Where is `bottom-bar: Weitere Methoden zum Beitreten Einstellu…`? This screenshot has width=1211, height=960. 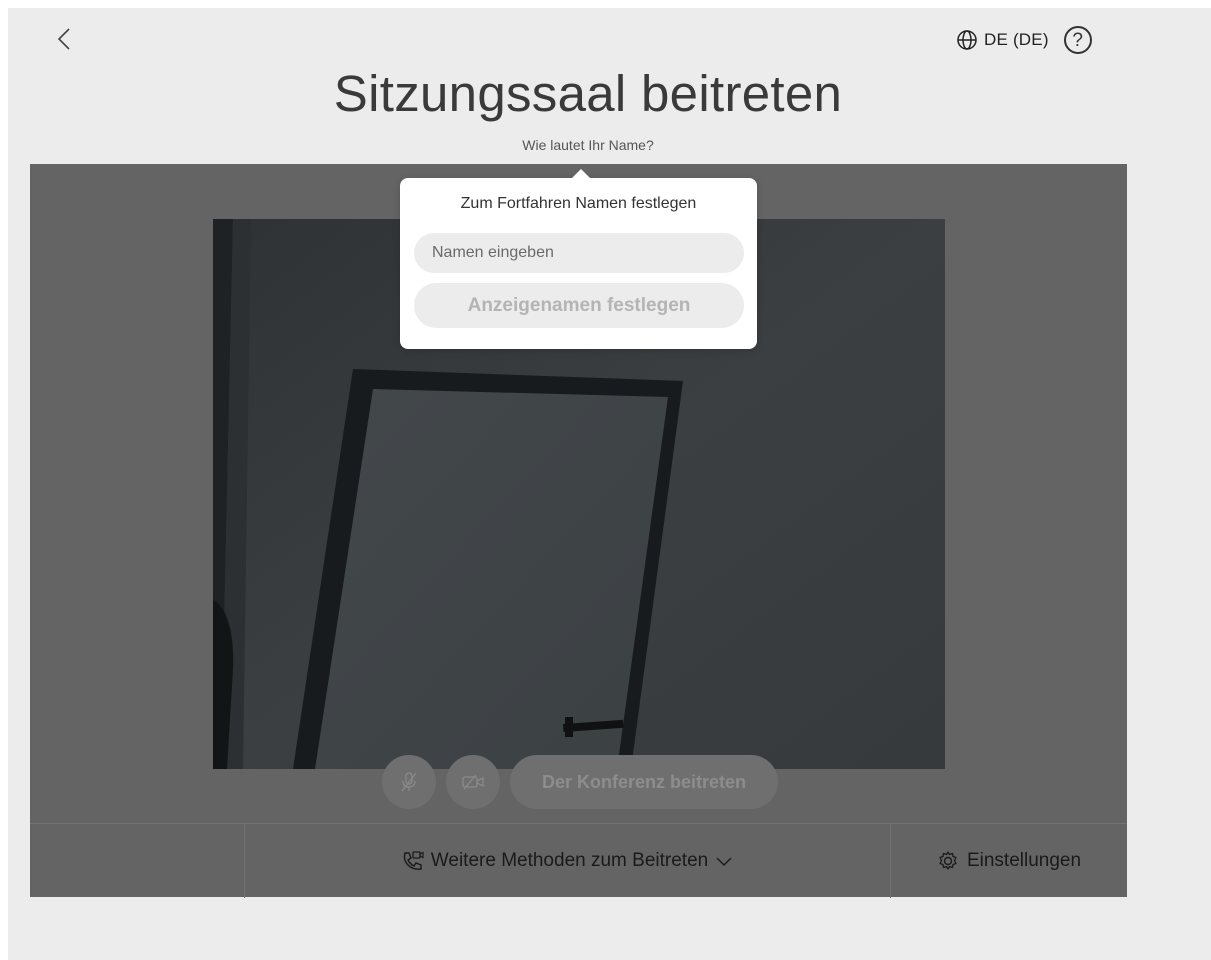
bottom-bar: Weitere Methoden zum Beitreten Einstellu… is located at coordinates (578, 860).